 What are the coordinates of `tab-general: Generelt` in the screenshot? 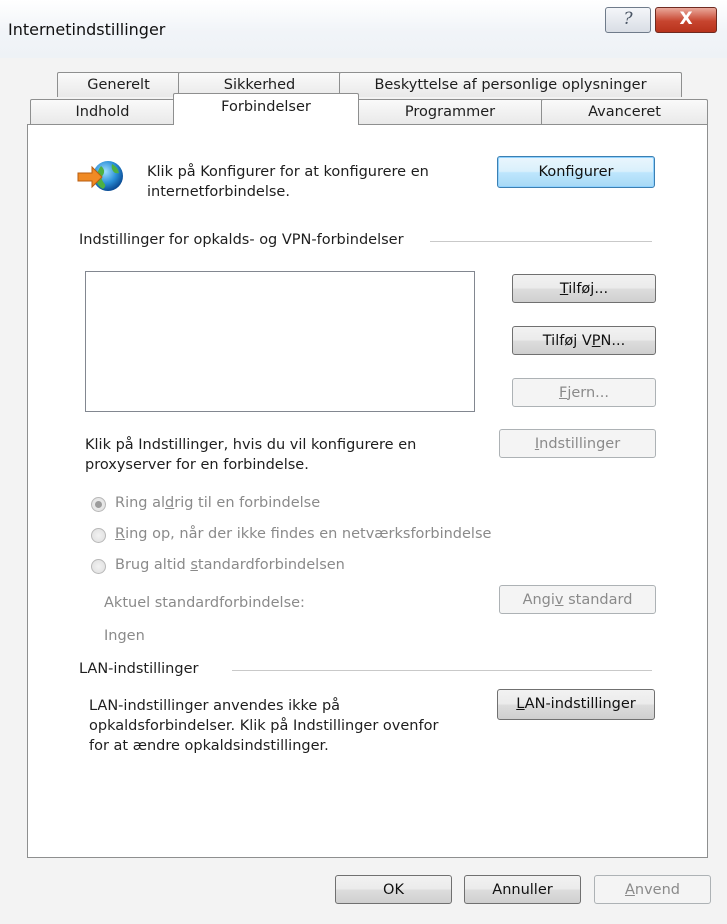 It's located at (118, 84).